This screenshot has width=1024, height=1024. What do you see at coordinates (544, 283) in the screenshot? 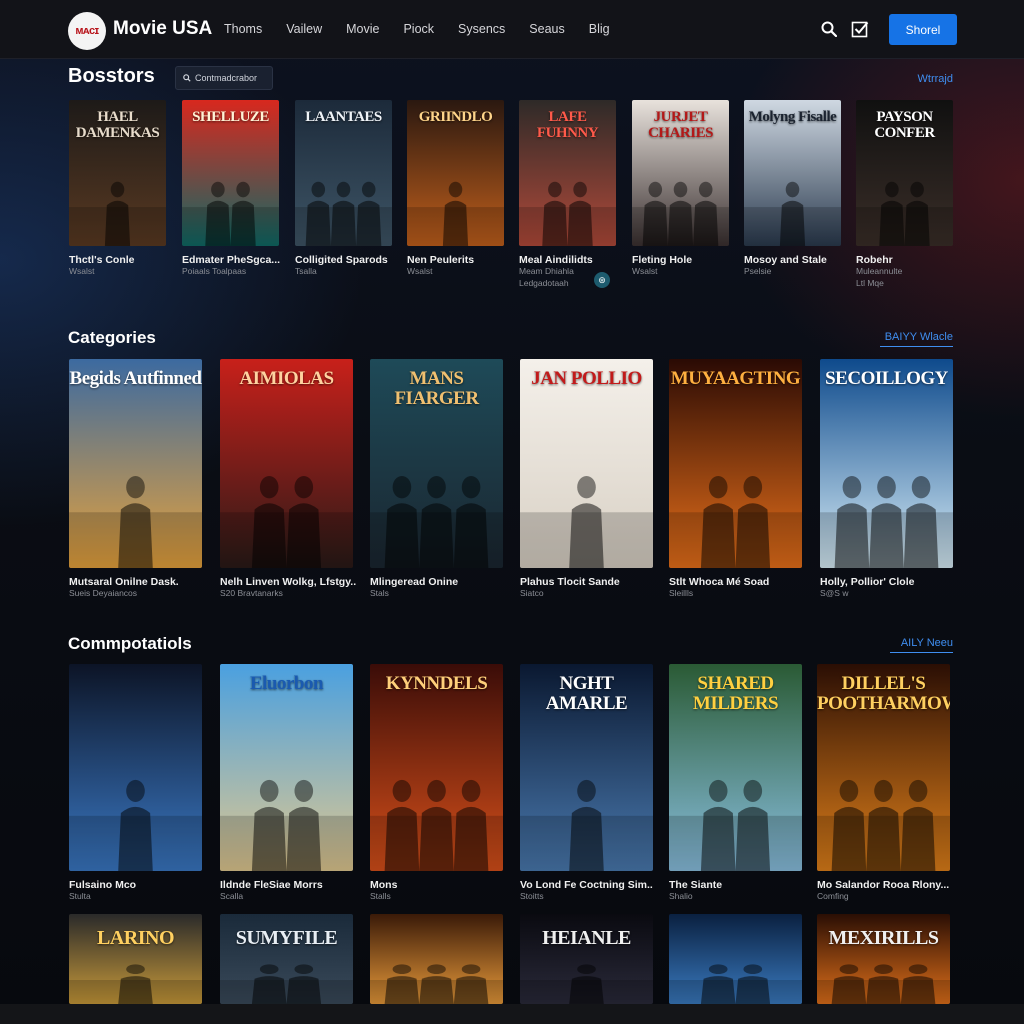
I see `movie-meta-secondary: Ledgadotaah` at bounding box center [544, 283].